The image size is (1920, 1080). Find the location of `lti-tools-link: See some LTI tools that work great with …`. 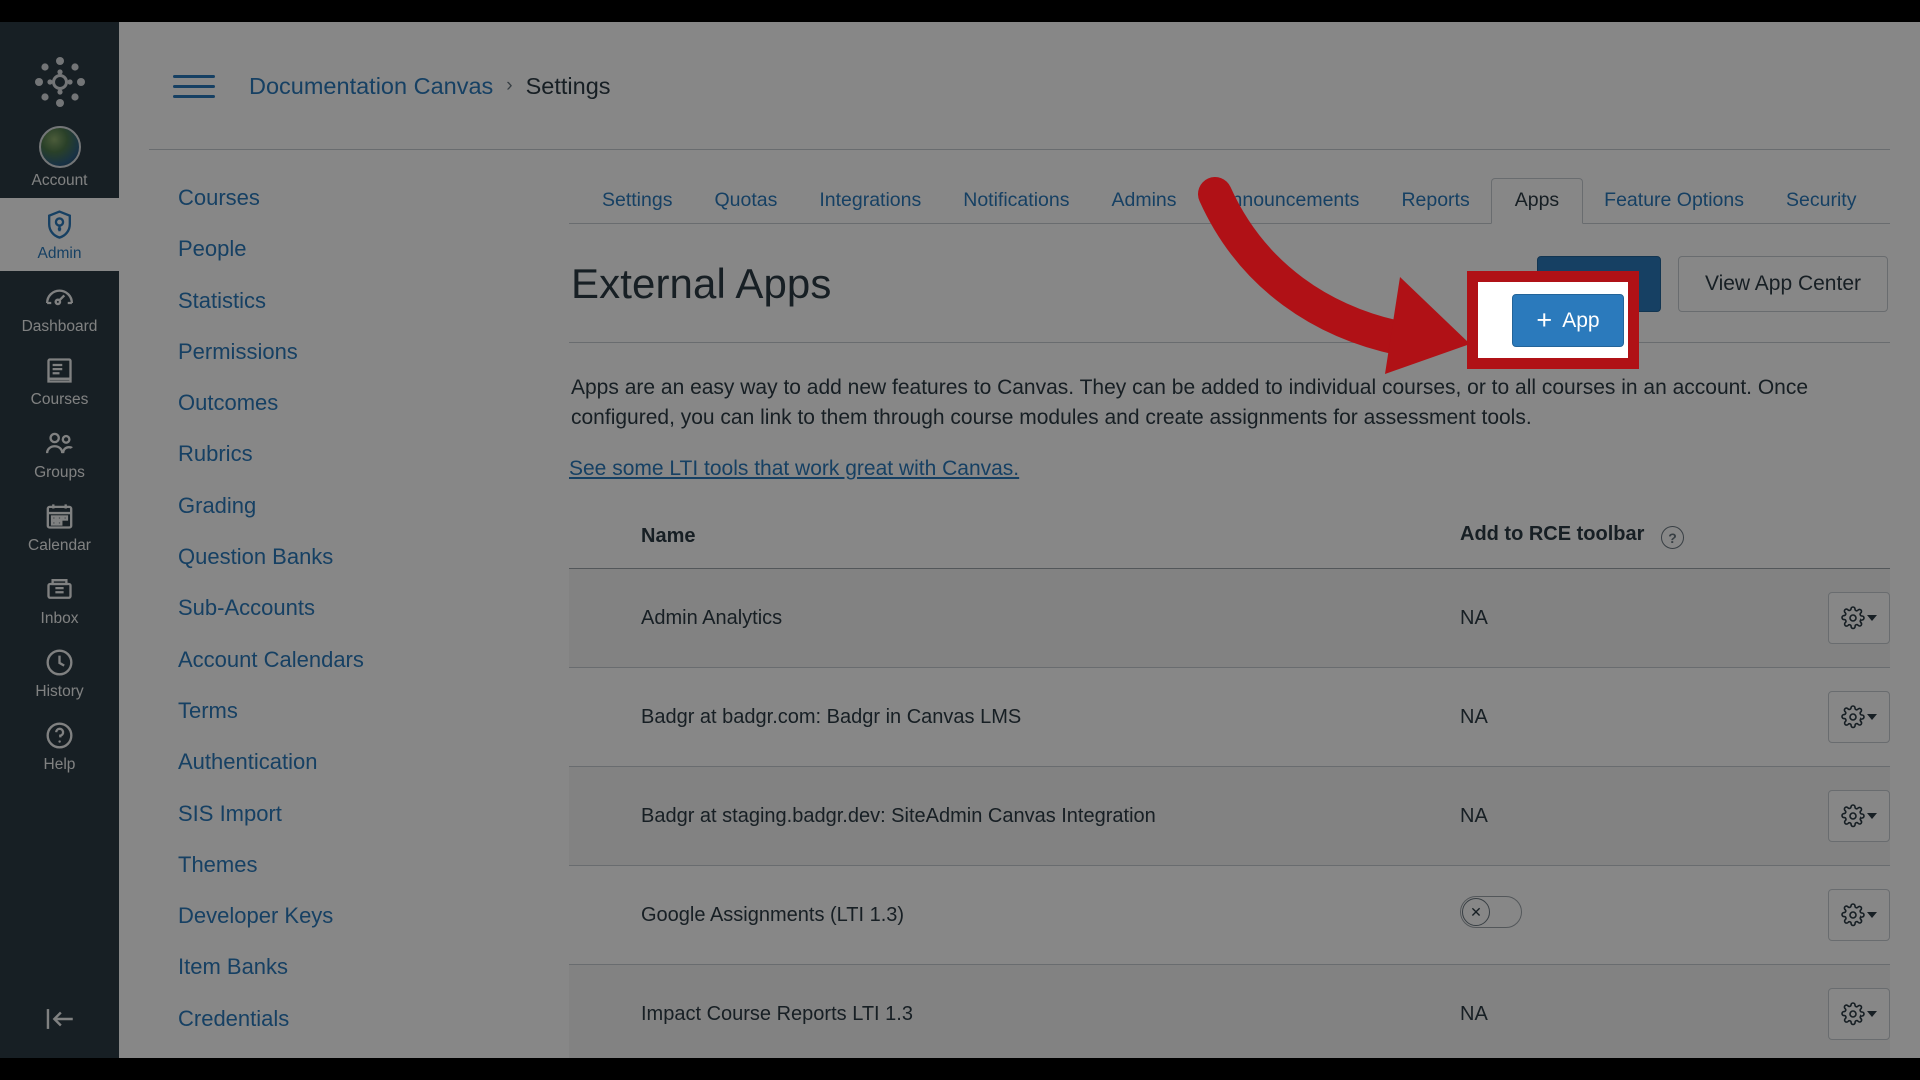

lti-tools-link: See some LTI tools that work great with … is located at coordinates (794, 469).